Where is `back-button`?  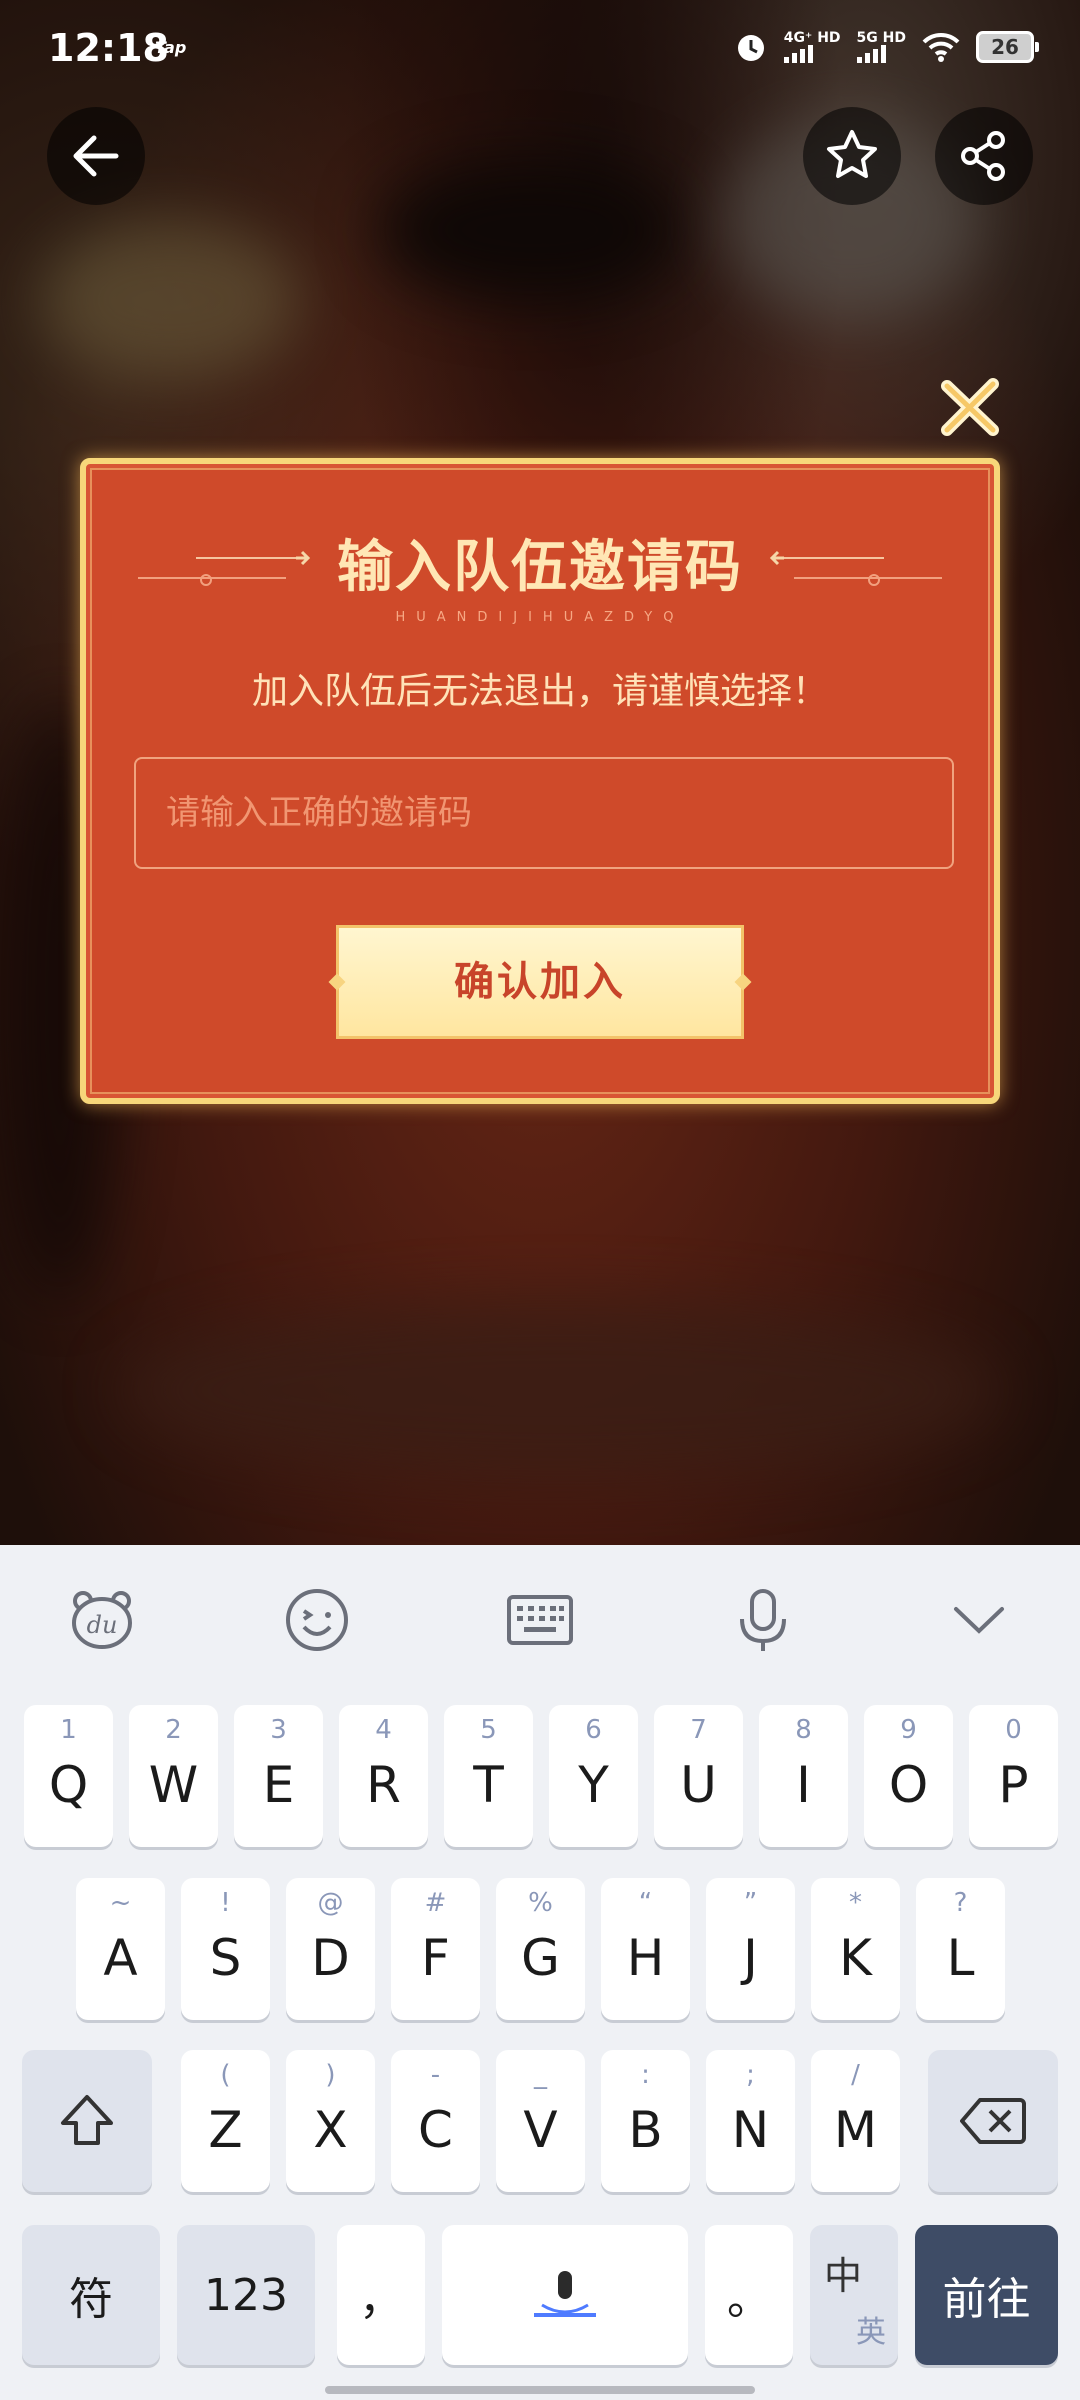
back-button is located at coordinates (96, 156).